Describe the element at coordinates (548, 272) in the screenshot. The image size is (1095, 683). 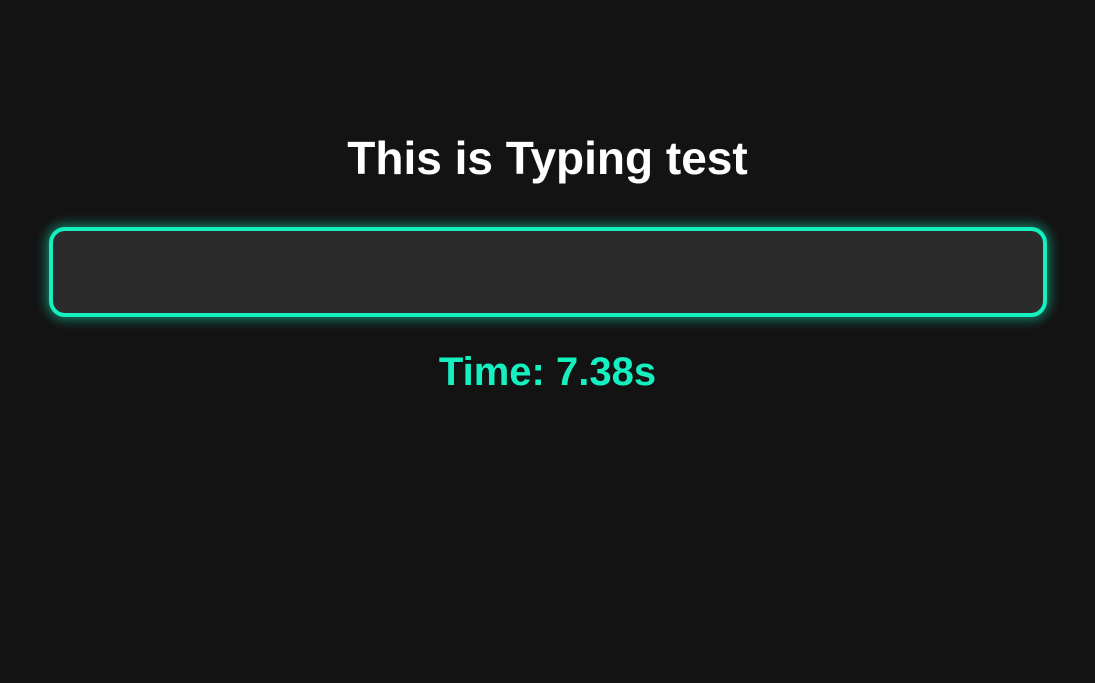
I see `typing-input` at that location.